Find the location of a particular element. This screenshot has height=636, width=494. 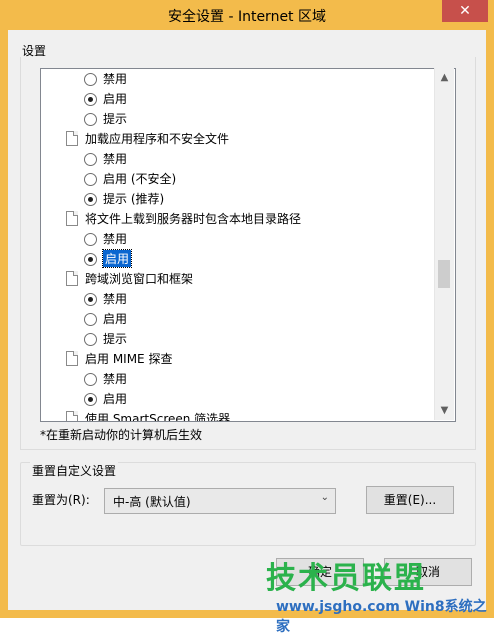

setting-header: 启用 MIME 探查 is located at coordinates (236, 359).